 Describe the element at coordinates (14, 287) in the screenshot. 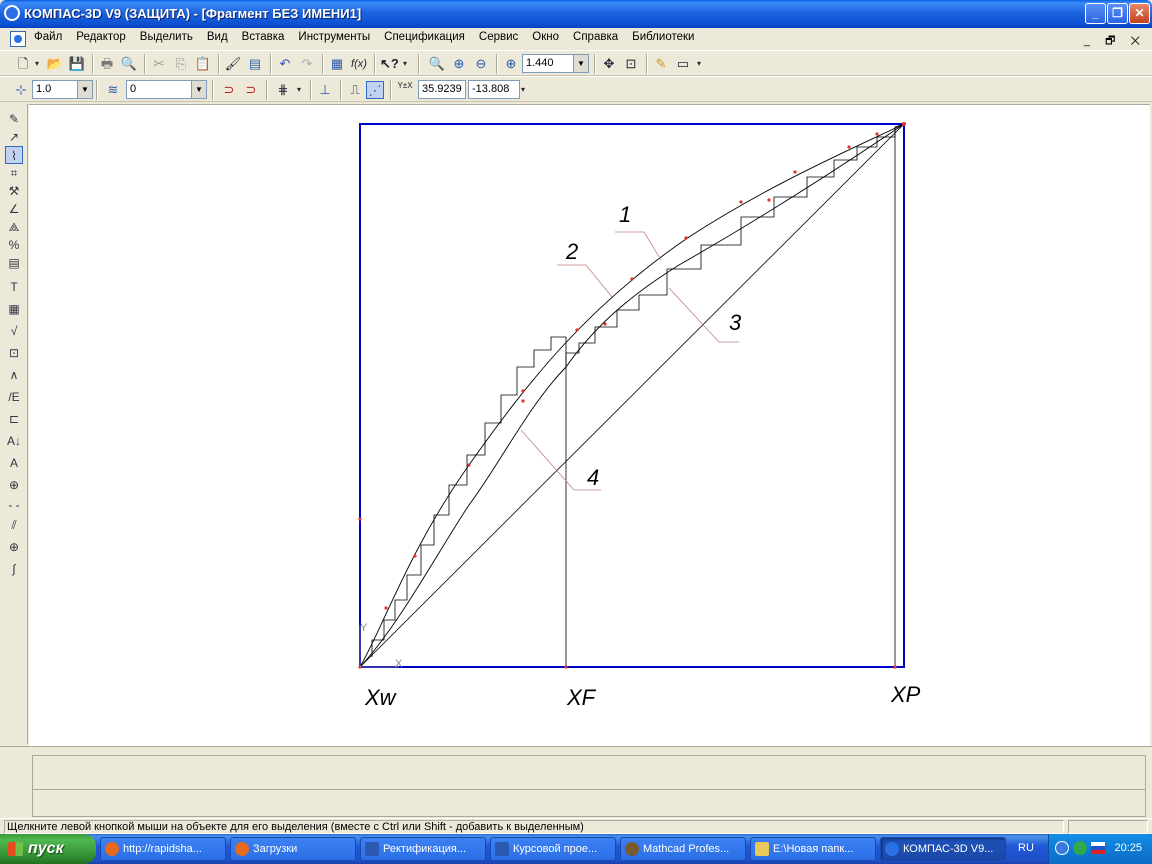

I see `text-icon: T` at that location.